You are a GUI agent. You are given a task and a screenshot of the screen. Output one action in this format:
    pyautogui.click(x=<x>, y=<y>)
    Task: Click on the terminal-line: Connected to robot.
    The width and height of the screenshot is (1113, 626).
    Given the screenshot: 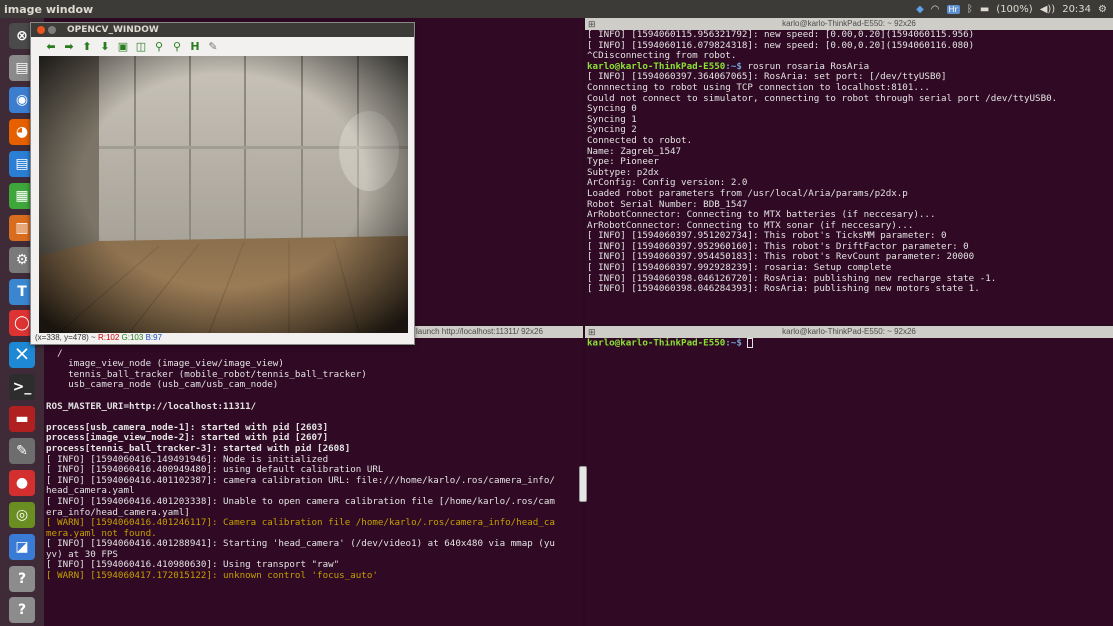 What is the action you would take?
    pyautogui.click(x=640, y=140)
    